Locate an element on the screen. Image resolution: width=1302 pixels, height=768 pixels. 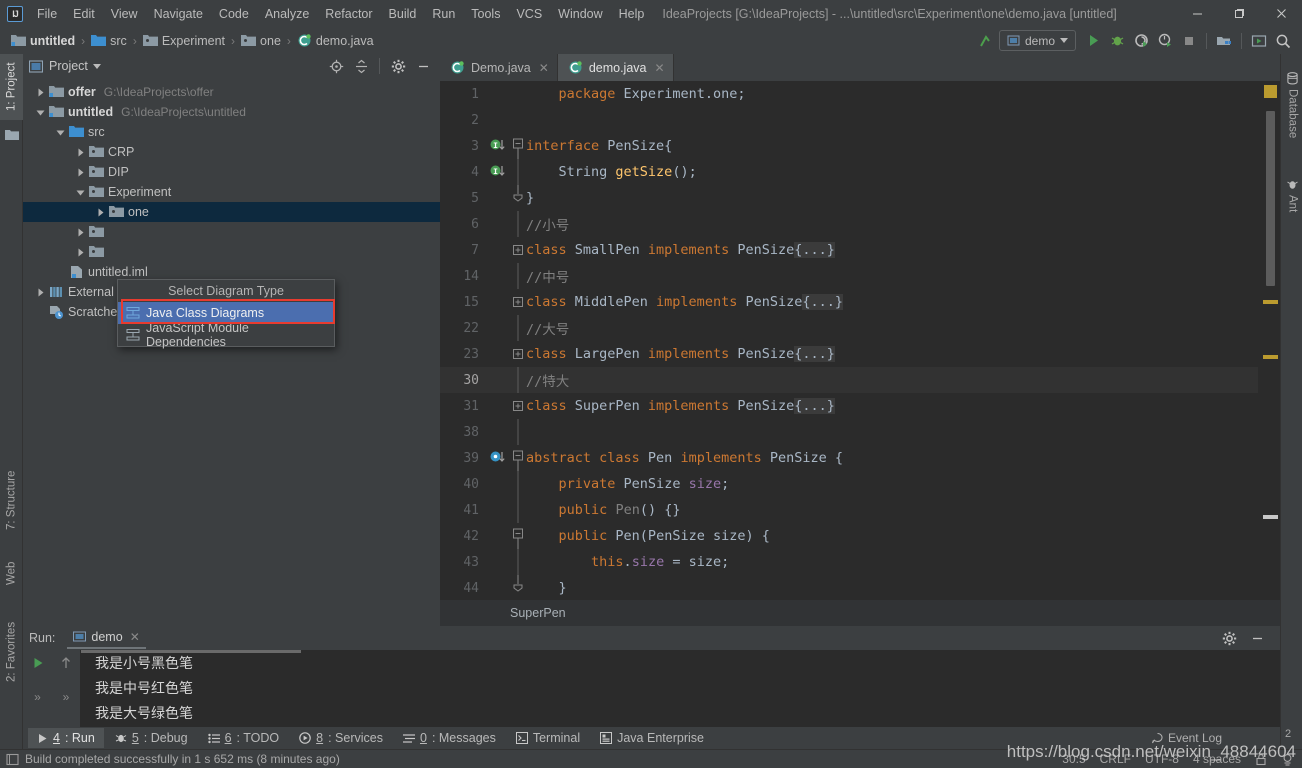
caret-marker is located at coordinates (1270, 517).